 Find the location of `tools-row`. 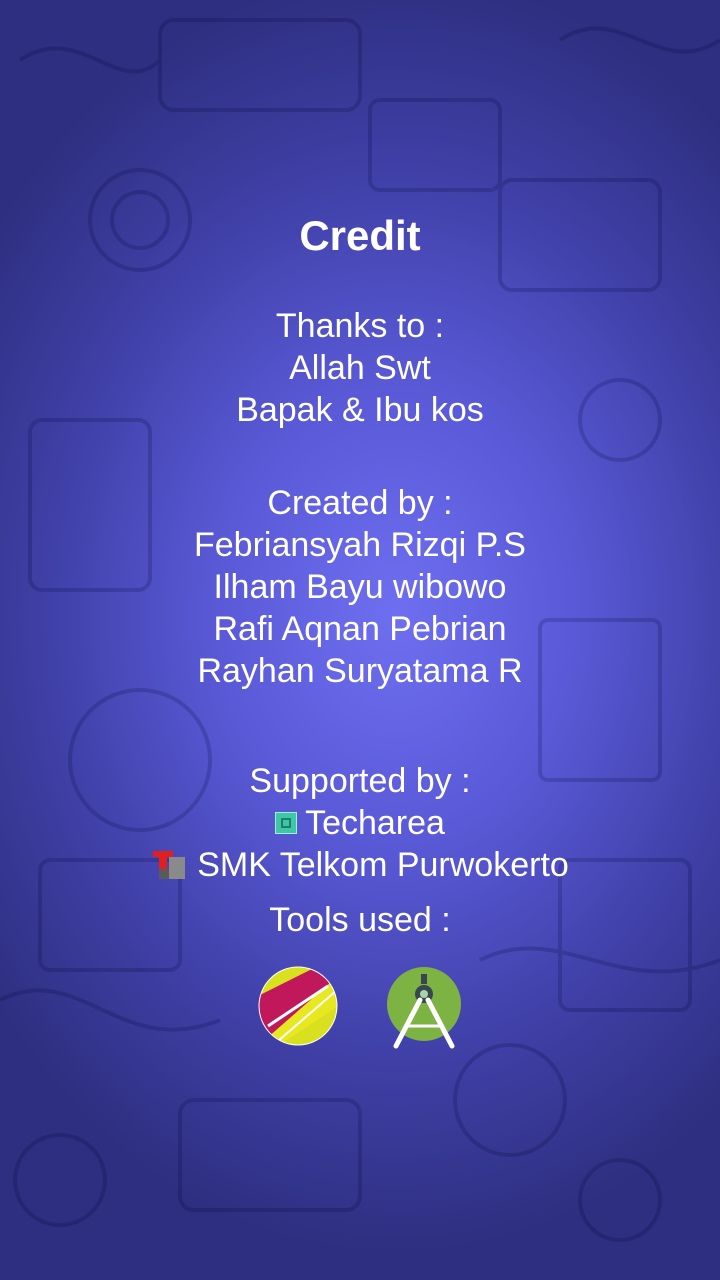

tools-row is located at coordinates (360, 1008).